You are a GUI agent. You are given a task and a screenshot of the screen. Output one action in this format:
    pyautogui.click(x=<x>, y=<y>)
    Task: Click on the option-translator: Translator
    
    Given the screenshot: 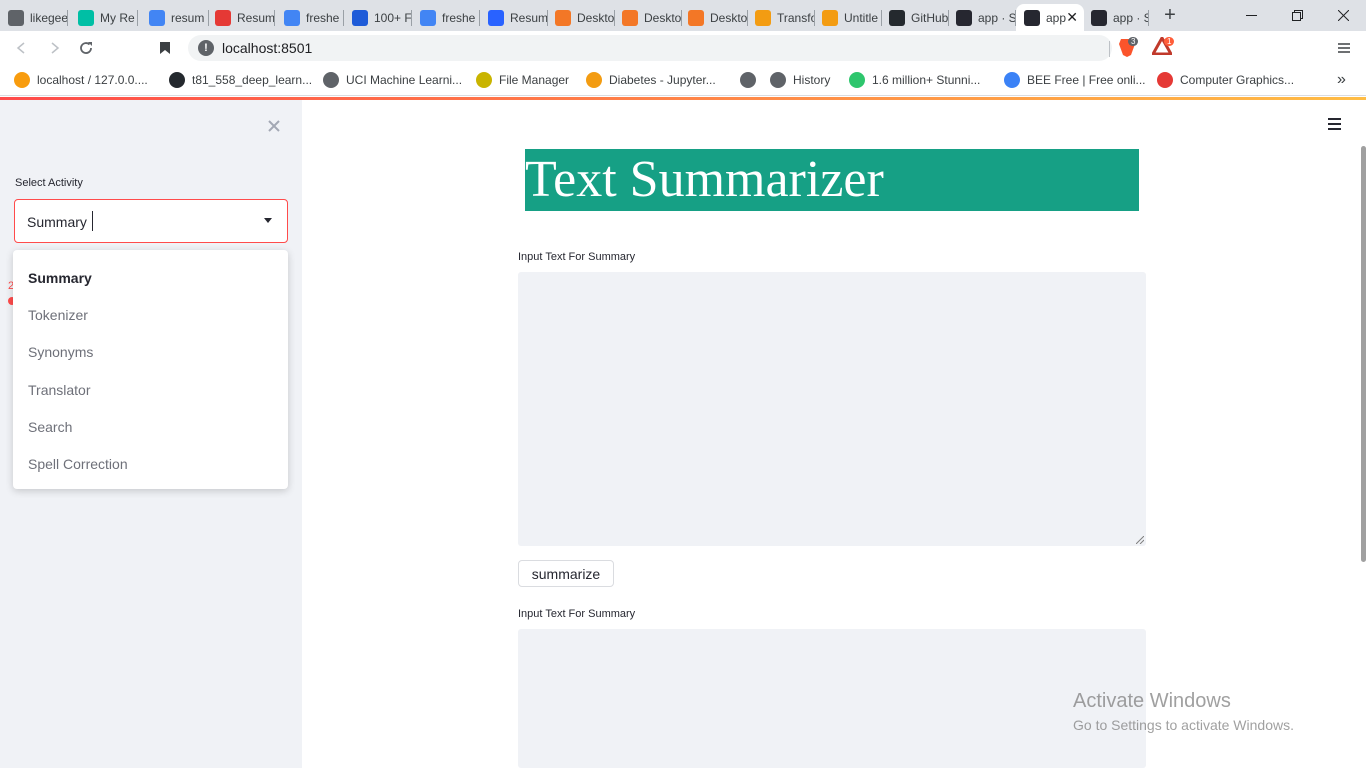 What is the action you would take?
    pyautogui.click(x=59, y=390)
    